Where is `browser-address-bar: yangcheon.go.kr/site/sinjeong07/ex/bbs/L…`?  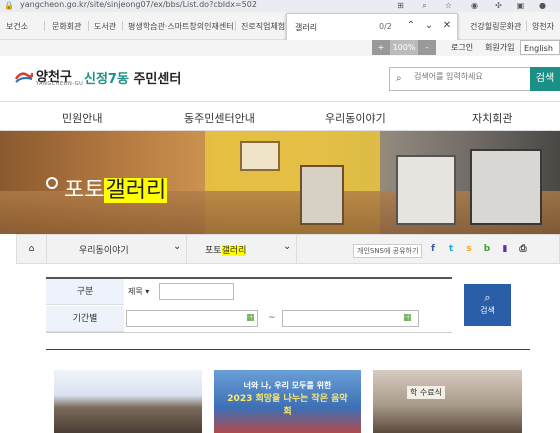
browser-address-bar: yangcheon.go.kr/site/sinjeong07/ex/bbs/L… is located at coordinates (280, 6).